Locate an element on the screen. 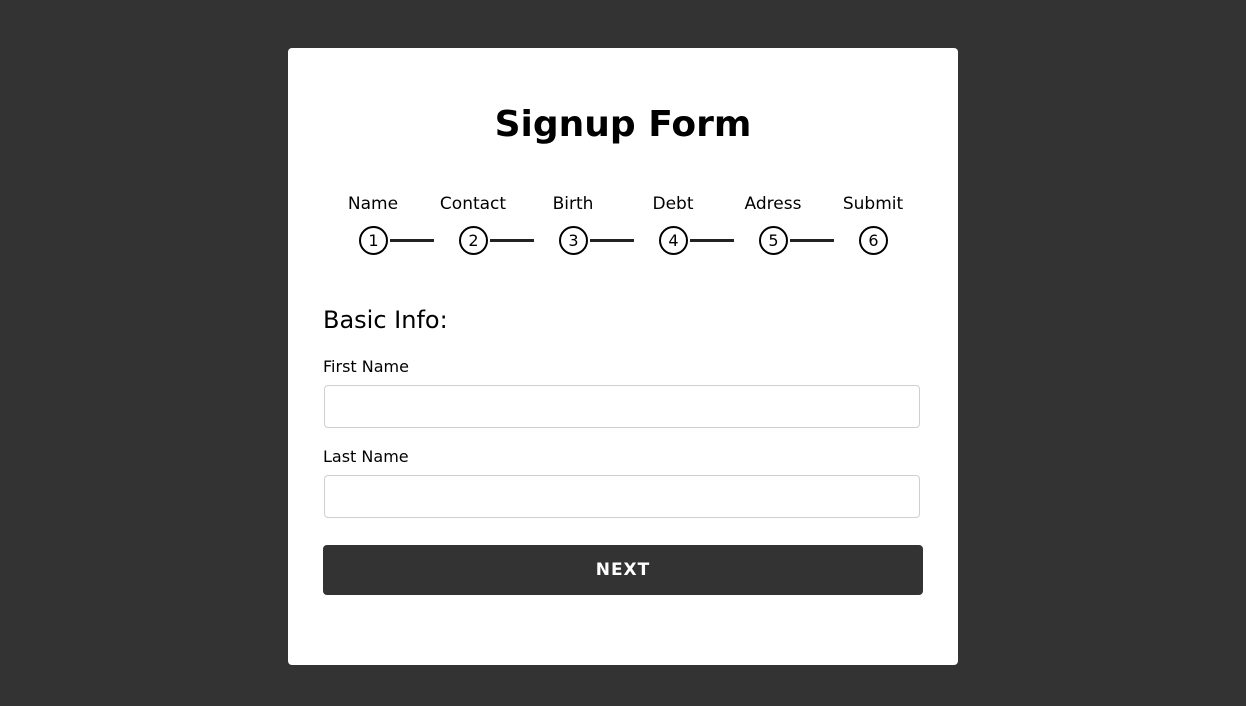 Image resolution: width=1246 pixels, height=706 pixels. first-name-input is located at coordinates (622, 406).